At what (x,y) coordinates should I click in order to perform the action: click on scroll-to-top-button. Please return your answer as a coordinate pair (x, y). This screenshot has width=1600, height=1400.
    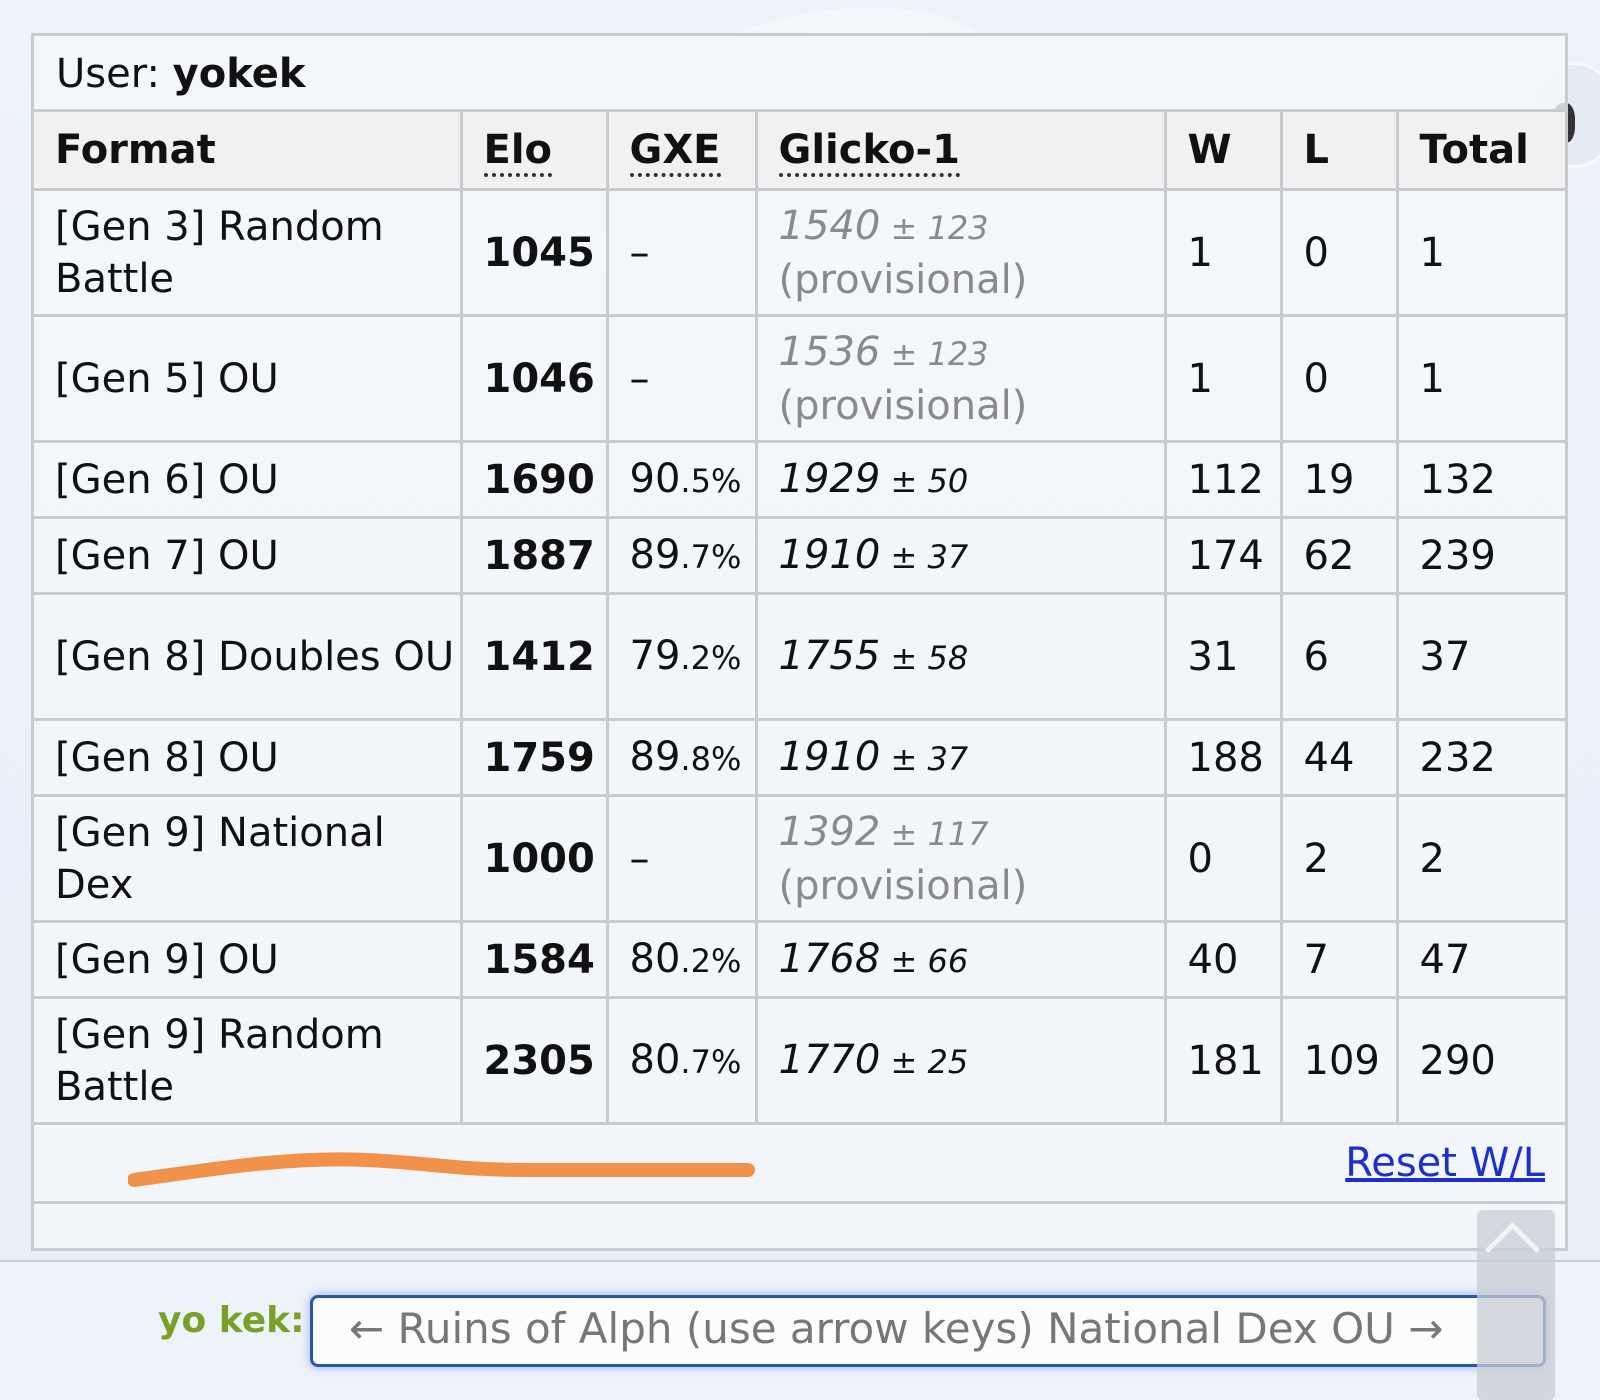
    Looking at the image, I should click on (1516, 1305).